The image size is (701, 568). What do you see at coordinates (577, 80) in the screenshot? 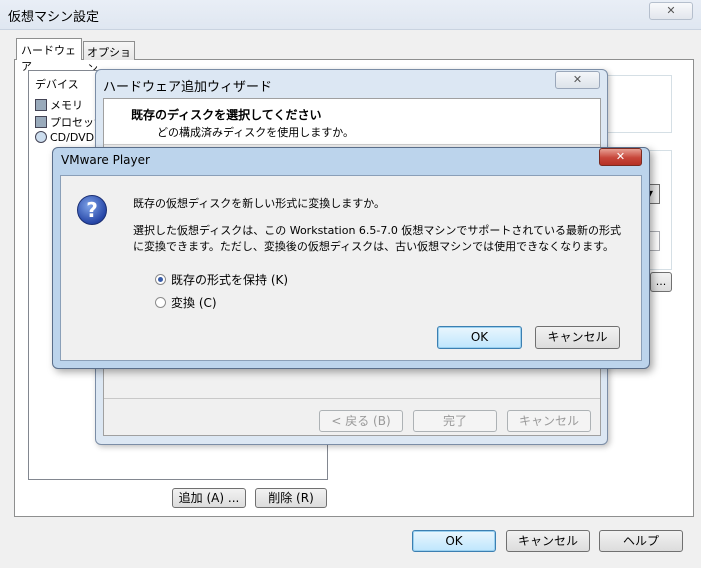
I see `wizard-close-button: ✕` at bounding box center [577, 80].